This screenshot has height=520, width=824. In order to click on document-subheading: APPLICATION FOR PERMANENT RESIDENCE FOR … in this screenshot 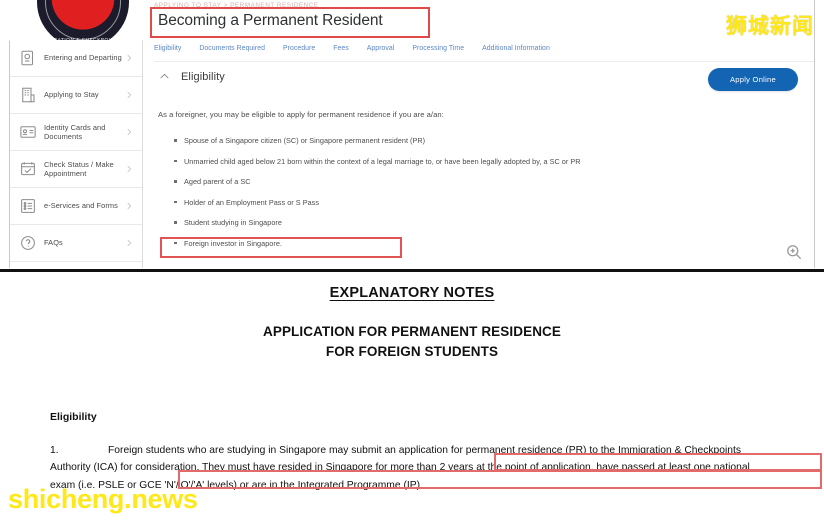, I will do `click(412, 342)`.